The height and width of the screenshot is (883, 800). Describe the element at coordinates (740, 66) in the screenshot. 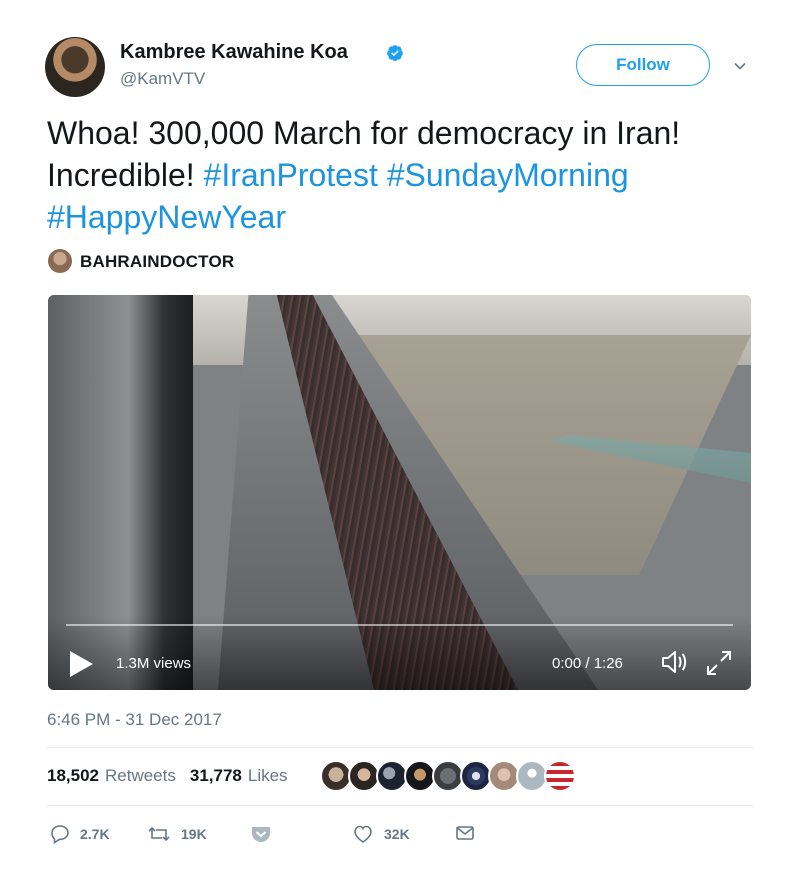

I see `chevron-down-icon` at that location.